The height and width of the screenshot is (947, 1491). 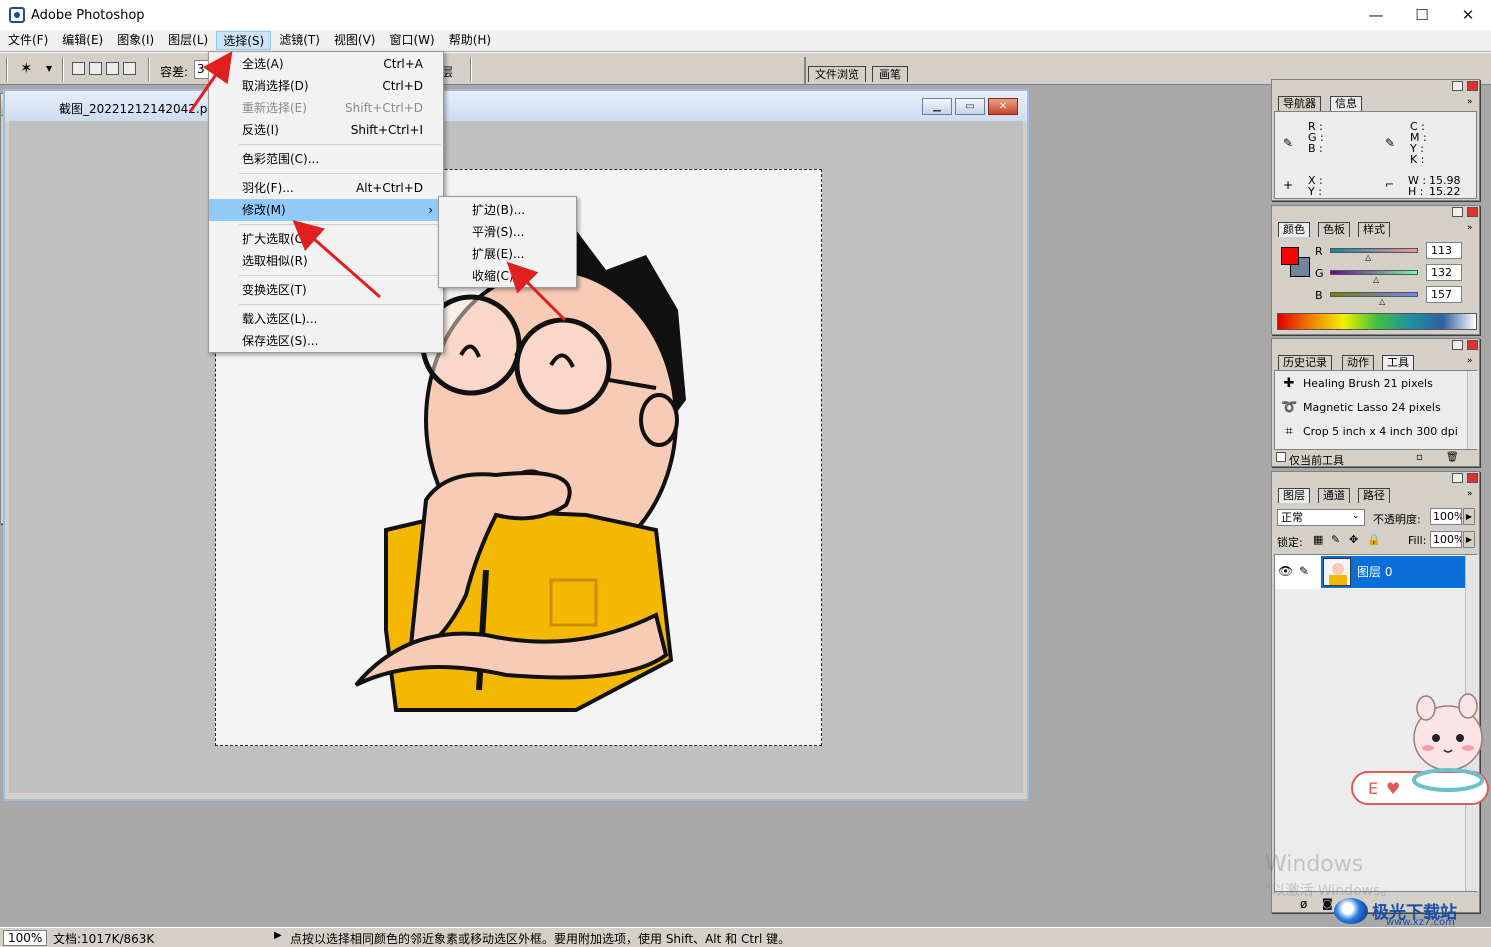 I want to click on channel-g-input: 132, so click(x=1444, y=272).